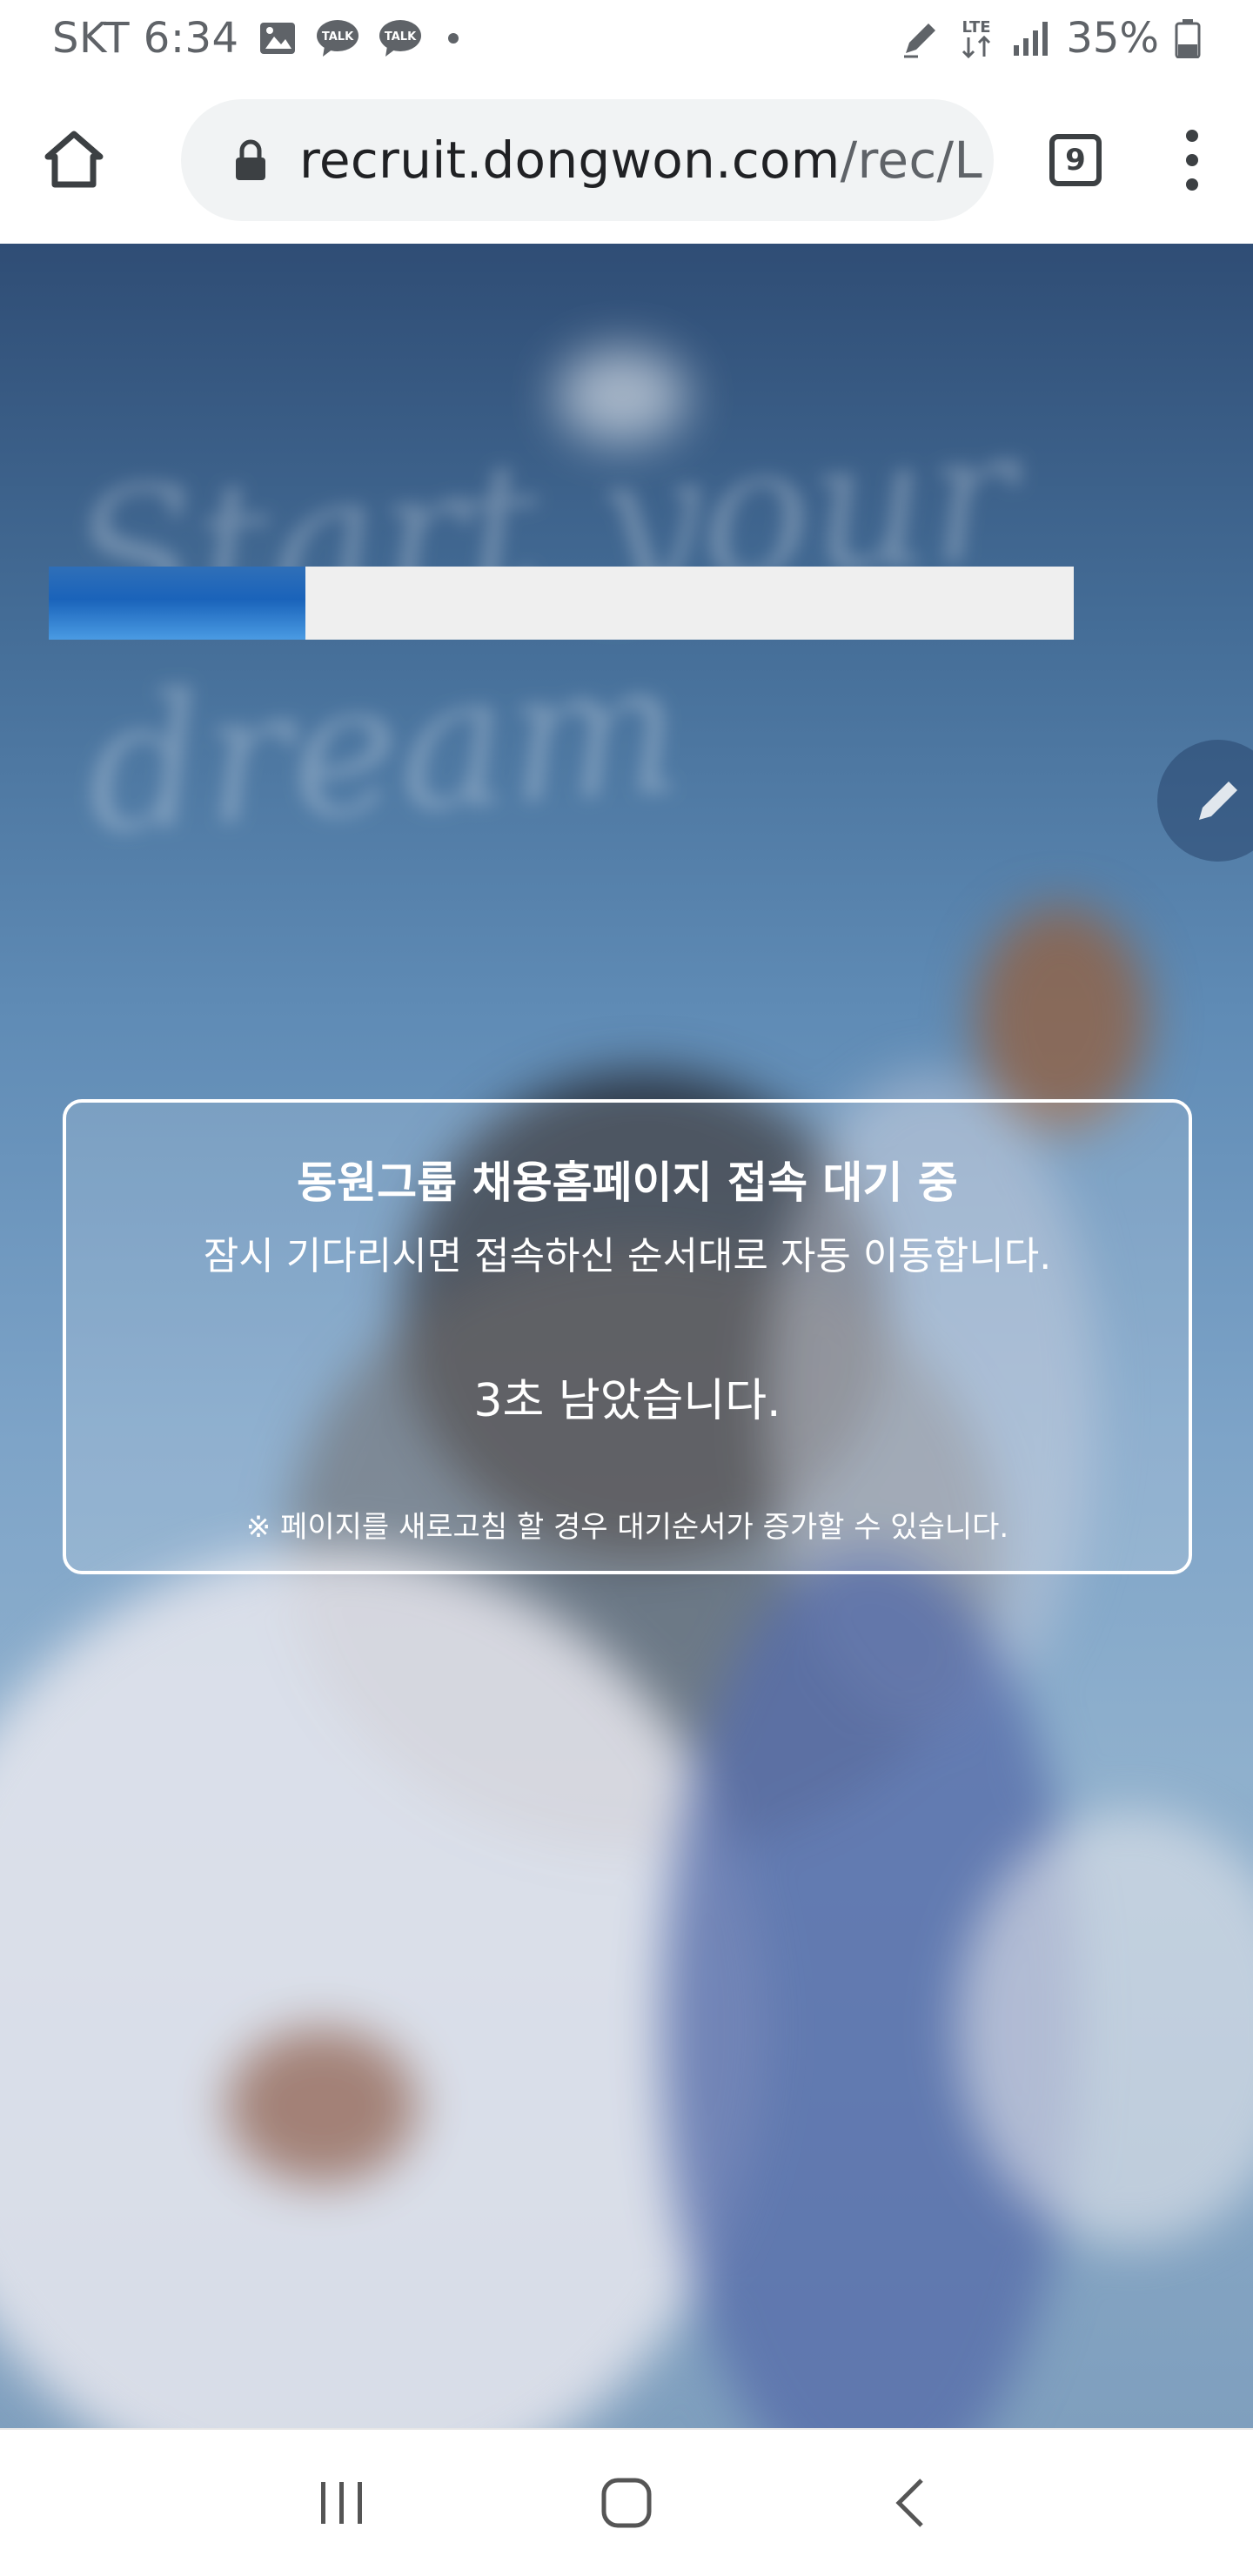  What do you see at coordinates (627, 1528) in the screenshot?
I see `refresh-warning: ※ 페이지를 새로고침 할 경우 대기순서가 증가할 수 있습니다.` at bounding box center [627, 1528].